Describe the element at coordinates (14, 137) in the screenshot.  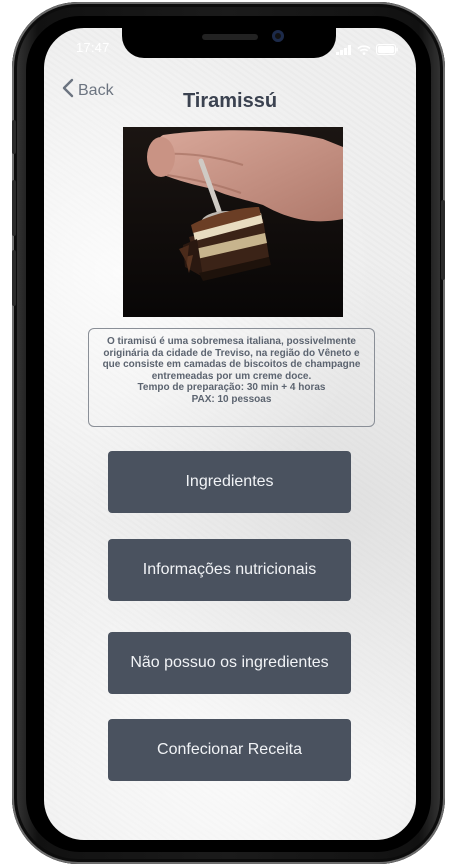
I see `phone-side-button` at that location.